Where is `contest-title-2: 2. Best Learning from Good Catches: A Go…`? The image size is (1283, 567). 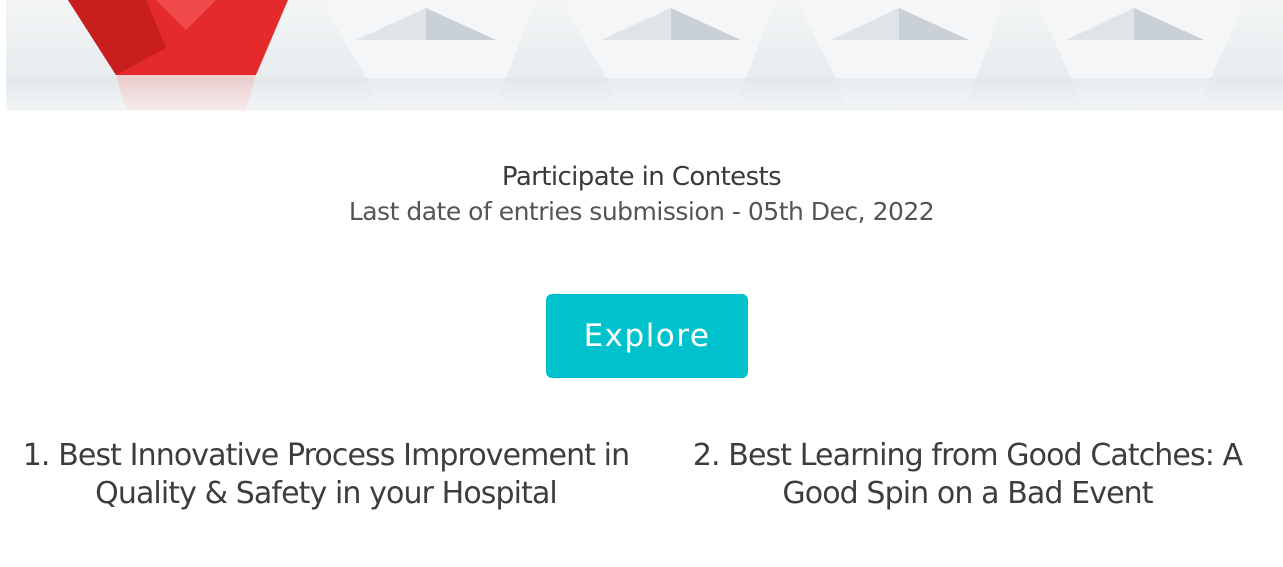 contest-title-2: 2. Best Learning from Good Catches: A Go… is located at coordinates (967, 475).